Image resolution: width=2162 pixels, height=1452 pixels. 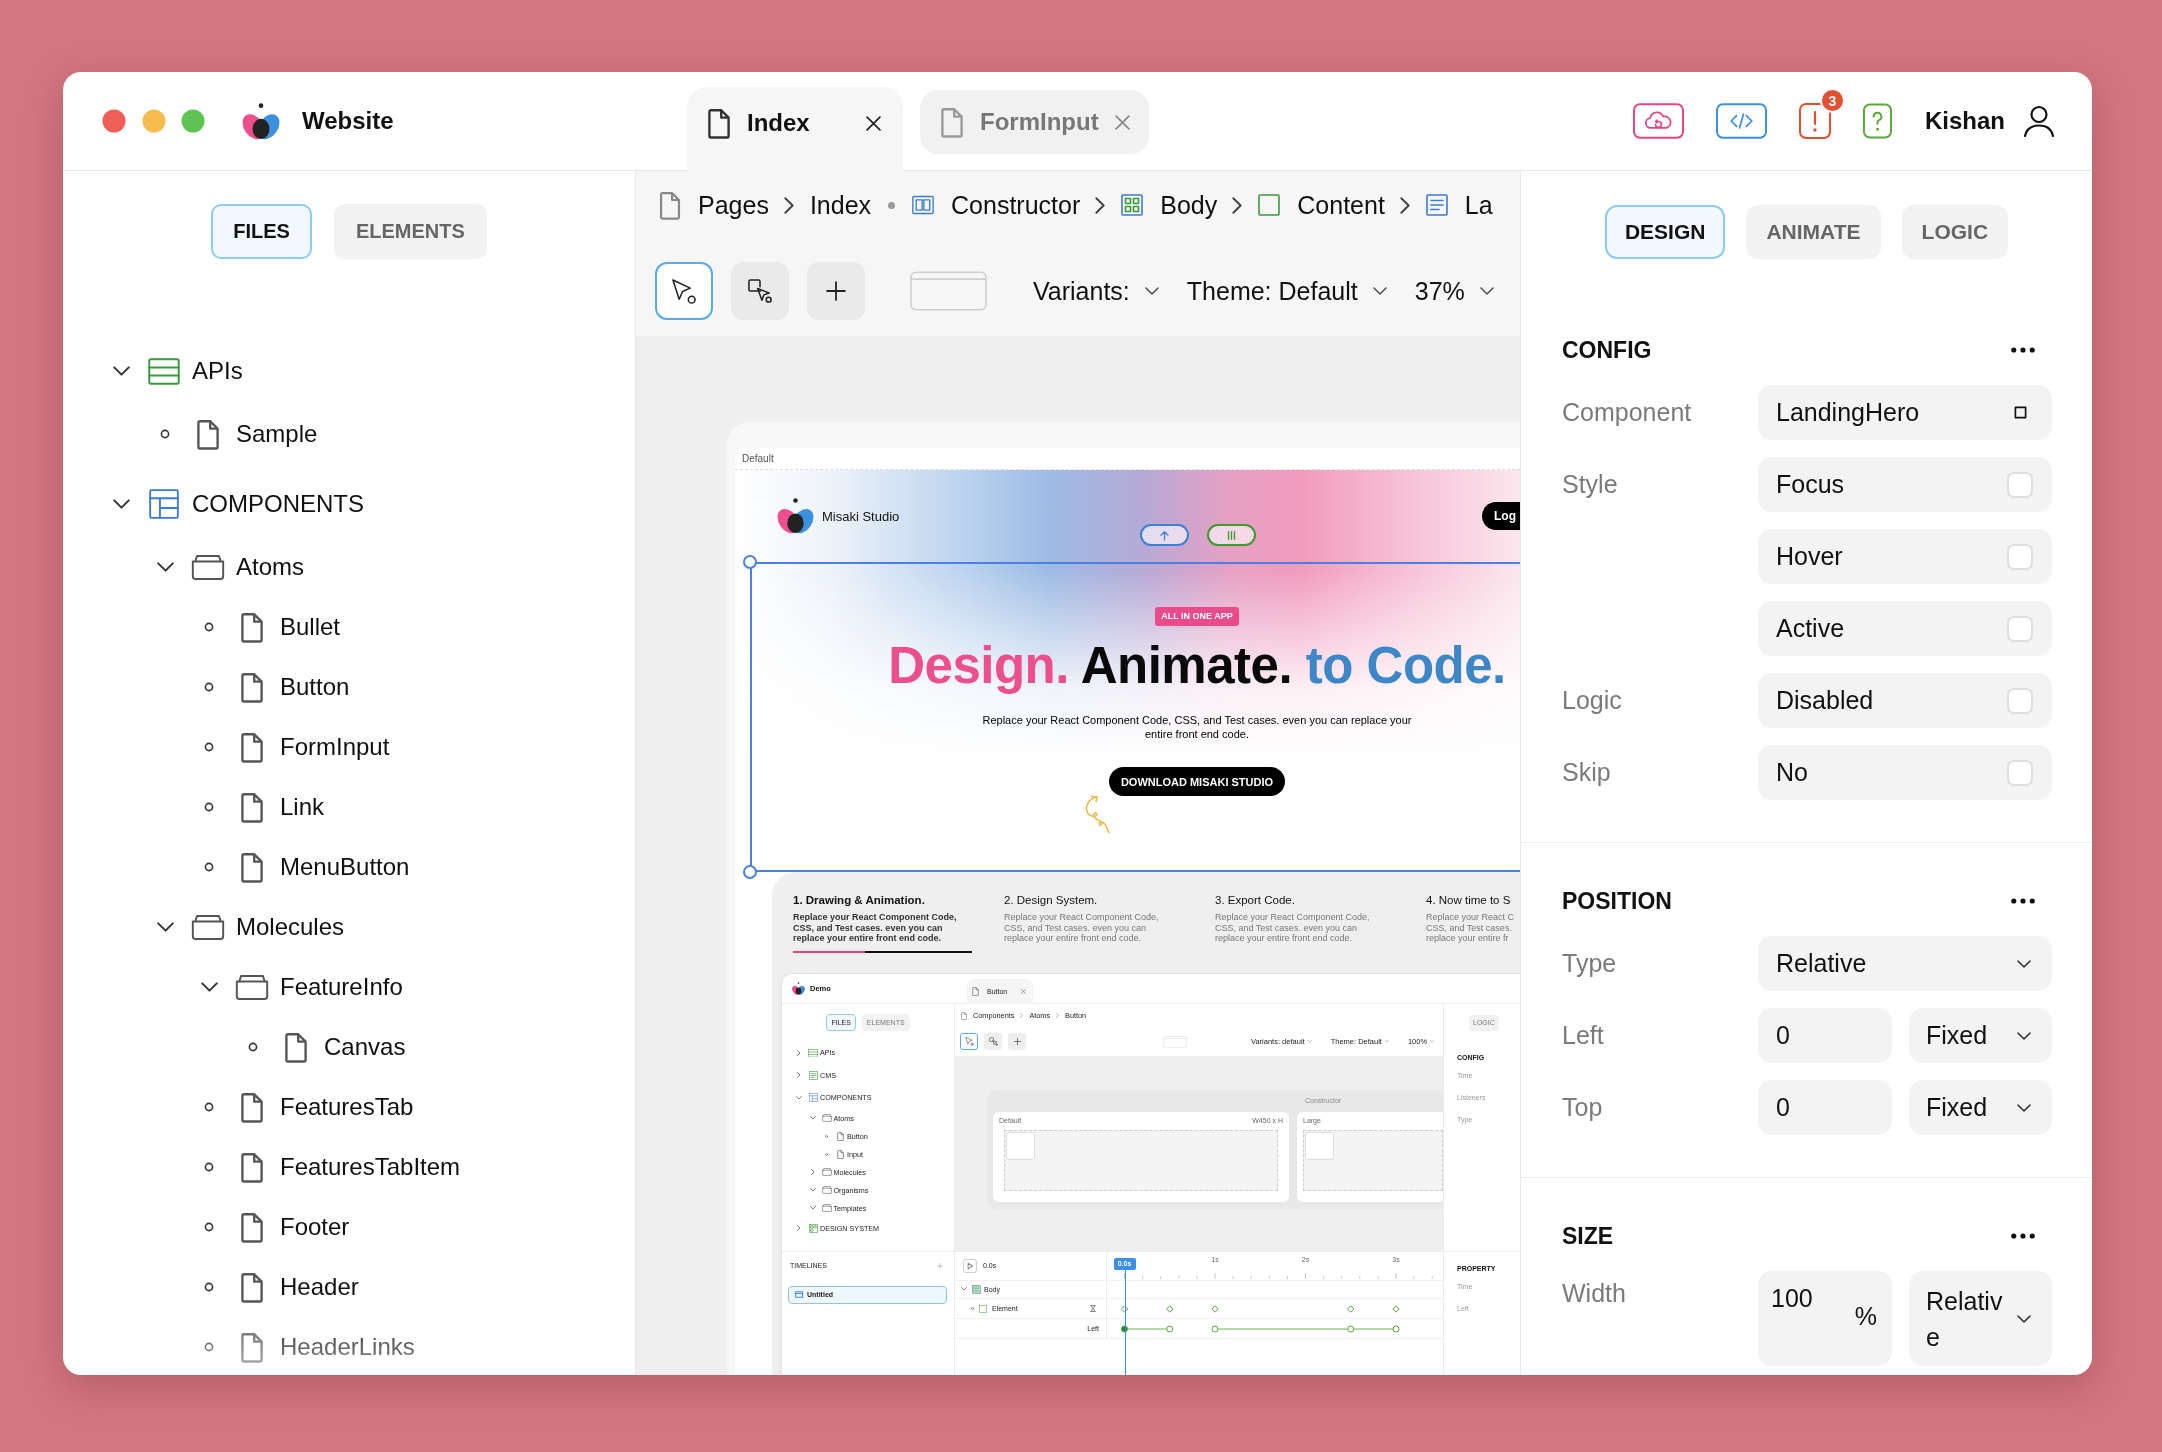 I want to click on pointer-tool-button, so click(x=684, y=291).